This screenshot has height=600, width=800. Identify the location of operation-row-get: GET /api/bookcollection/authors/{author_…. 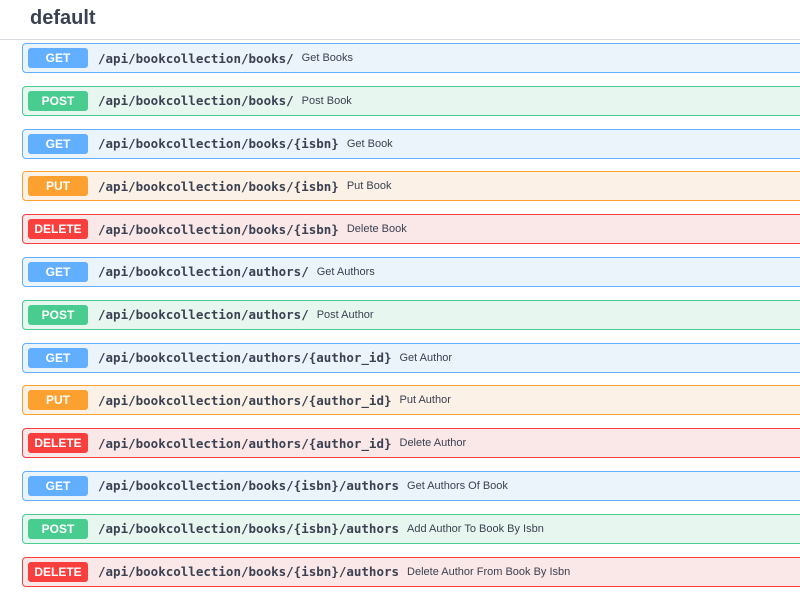
(411, 357).